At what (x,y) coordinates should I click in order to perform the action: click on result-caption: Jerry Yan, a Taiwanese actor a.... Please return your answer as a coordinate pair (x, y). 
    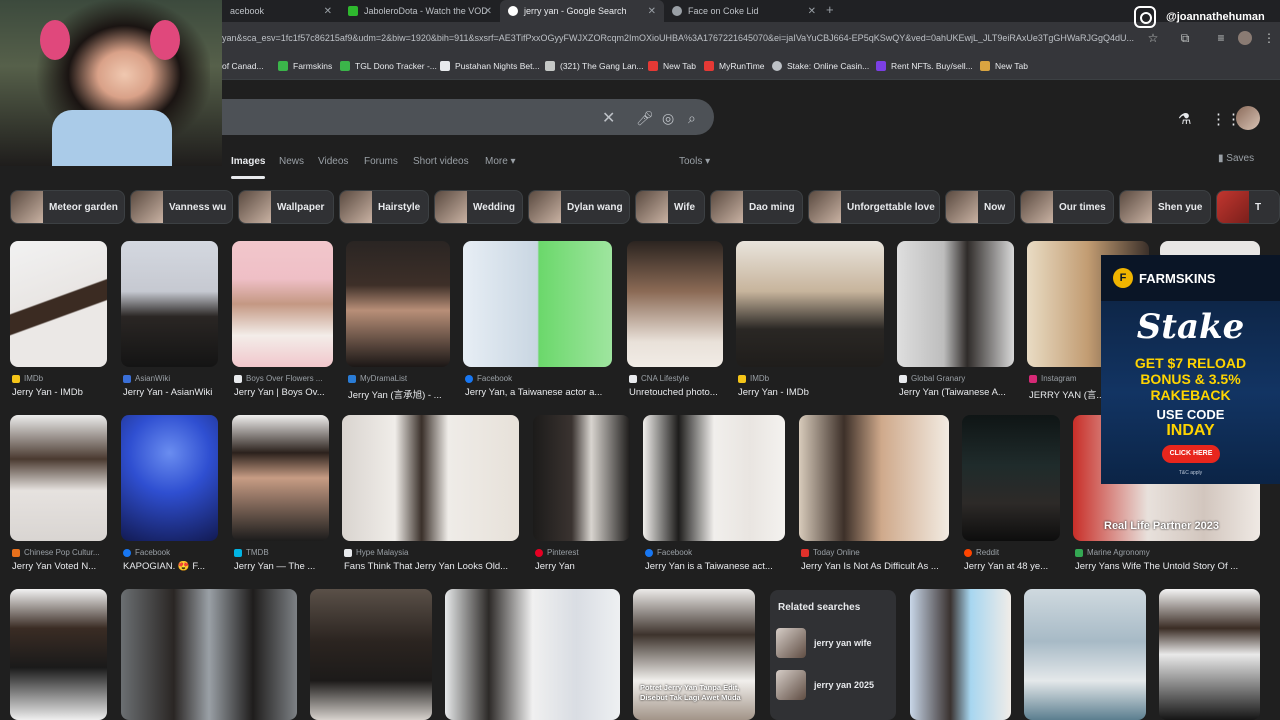
    Looking at the image, I should click on (538, 392).